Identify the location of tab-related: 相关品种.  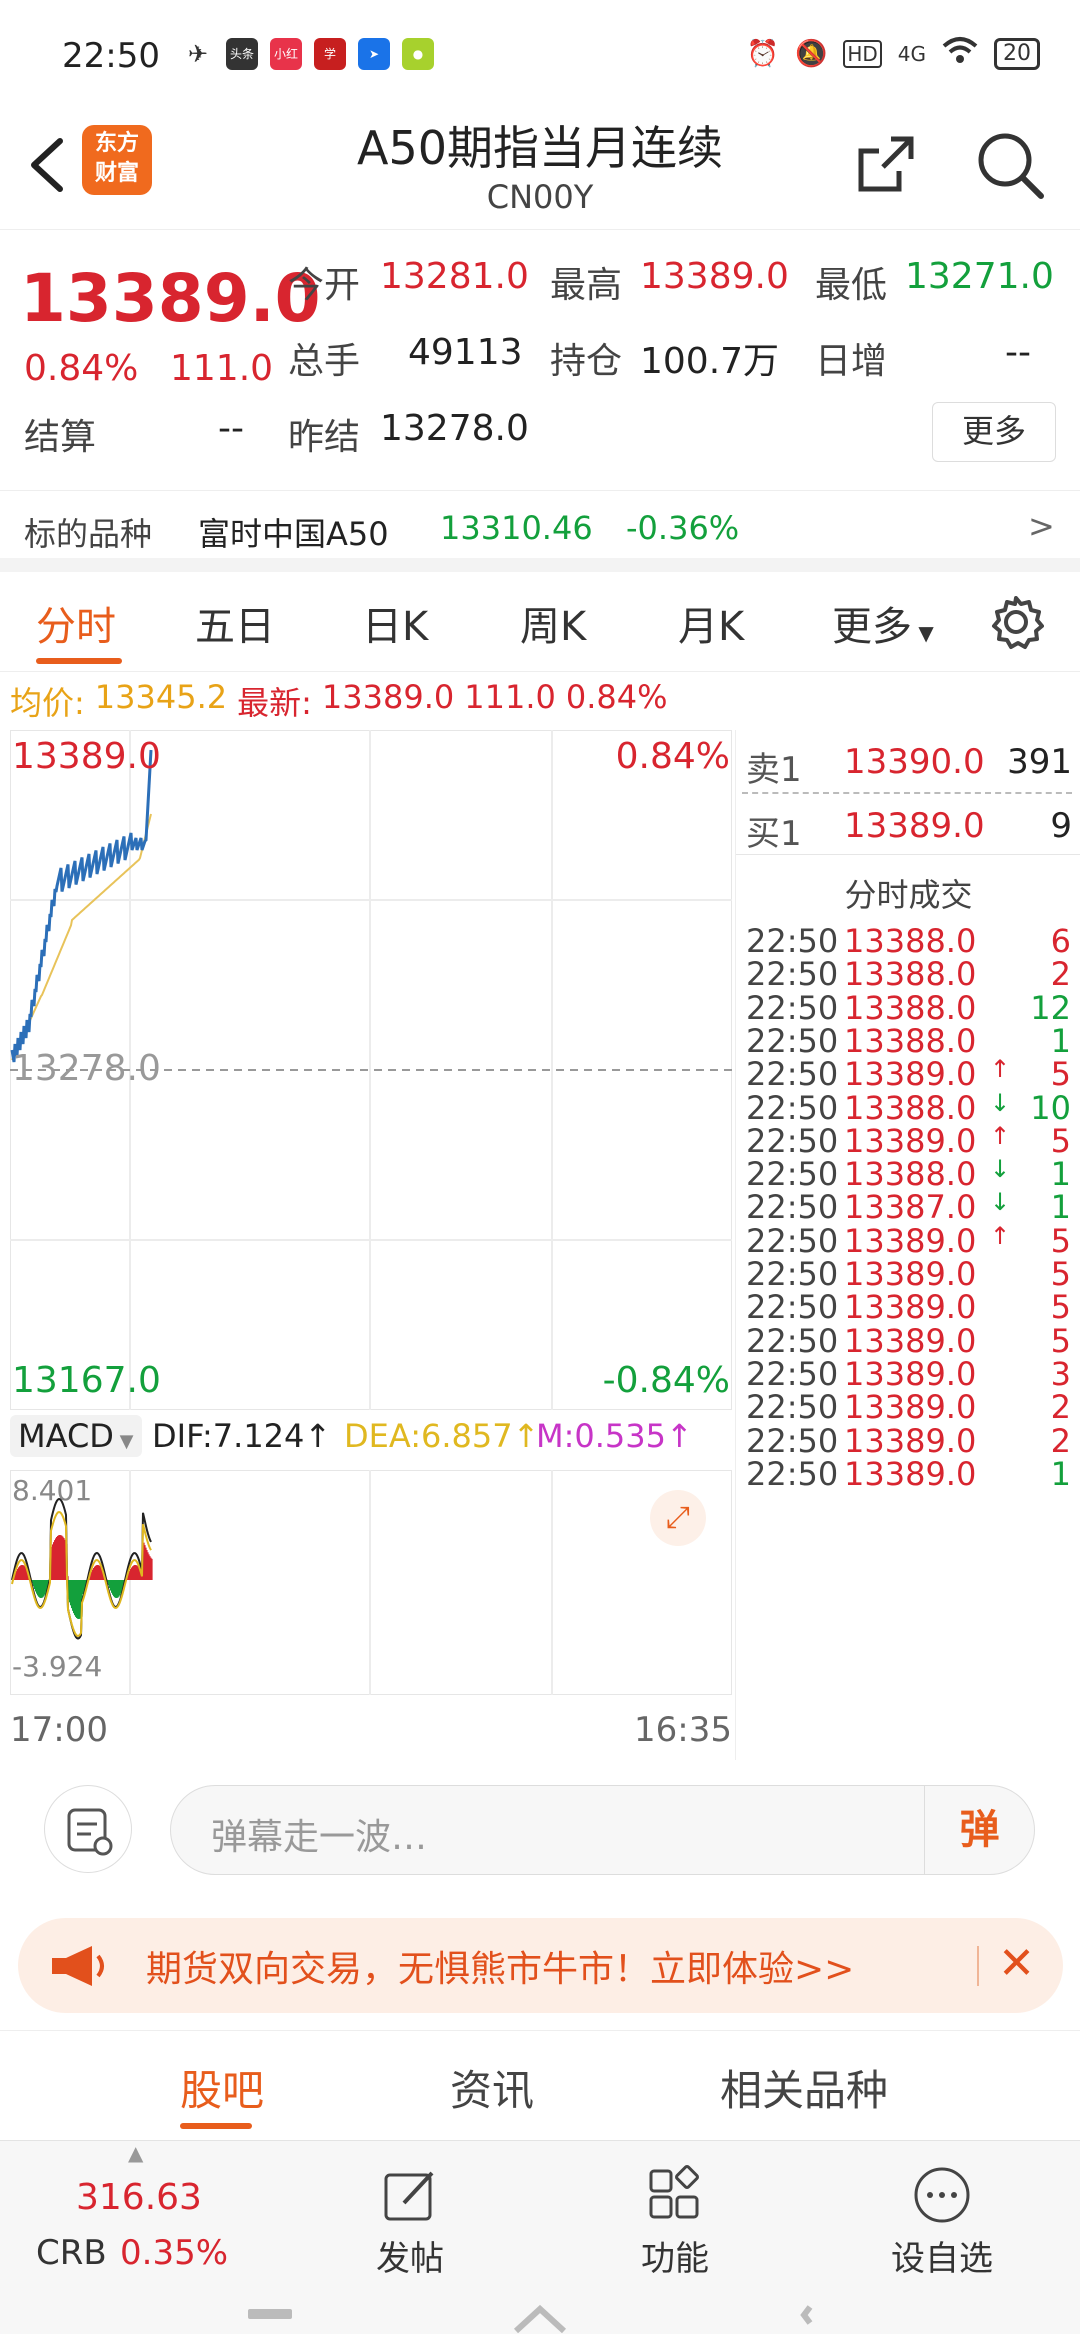
(804, 2087).